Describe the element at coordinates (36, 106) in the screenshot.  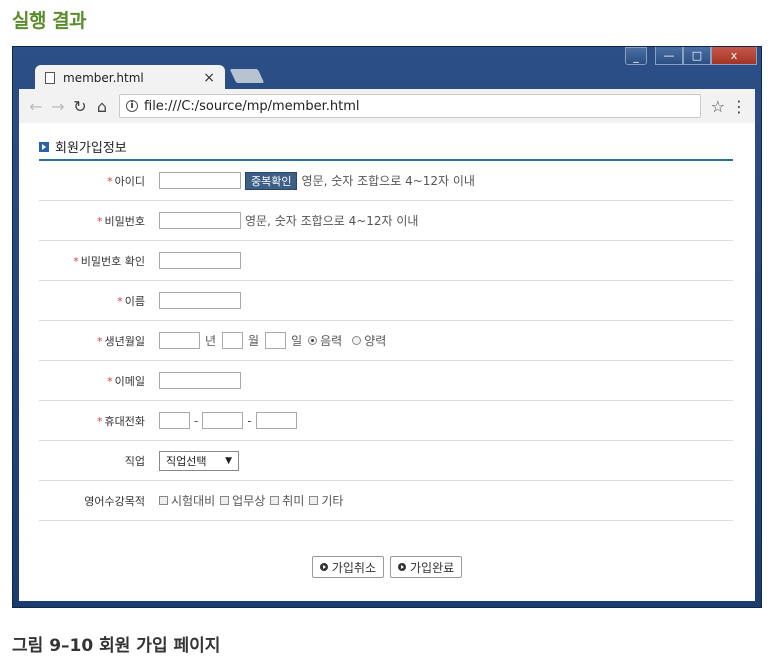
I see `back-arrow-icon: ←` at that location.